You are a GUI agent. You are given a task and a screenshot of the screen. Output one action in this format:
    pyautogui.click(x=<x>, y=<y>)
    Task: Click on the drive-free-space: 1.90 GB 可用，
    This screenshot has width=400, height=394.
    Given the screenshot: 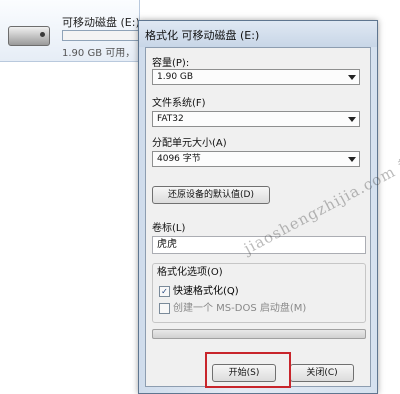 What is the action you would take?
    pyautogui.click(x=99, y=53)
    